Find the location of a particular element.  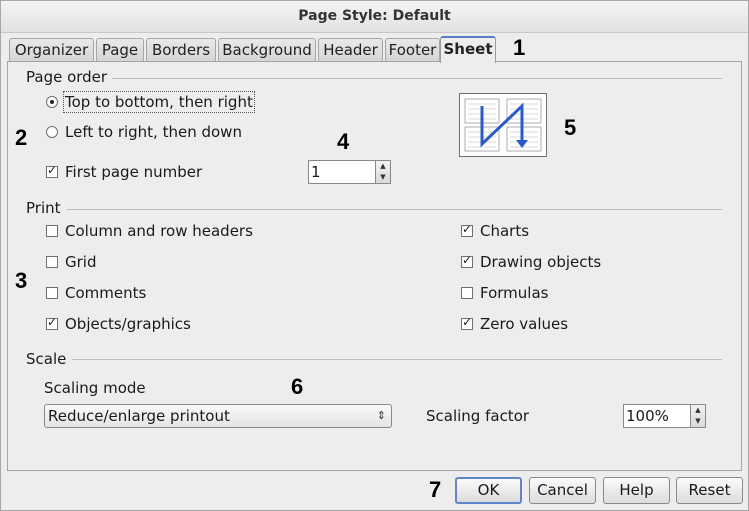

scaling-mode-value: Reduce/enlarge printout is located at coordinates (139, 416).